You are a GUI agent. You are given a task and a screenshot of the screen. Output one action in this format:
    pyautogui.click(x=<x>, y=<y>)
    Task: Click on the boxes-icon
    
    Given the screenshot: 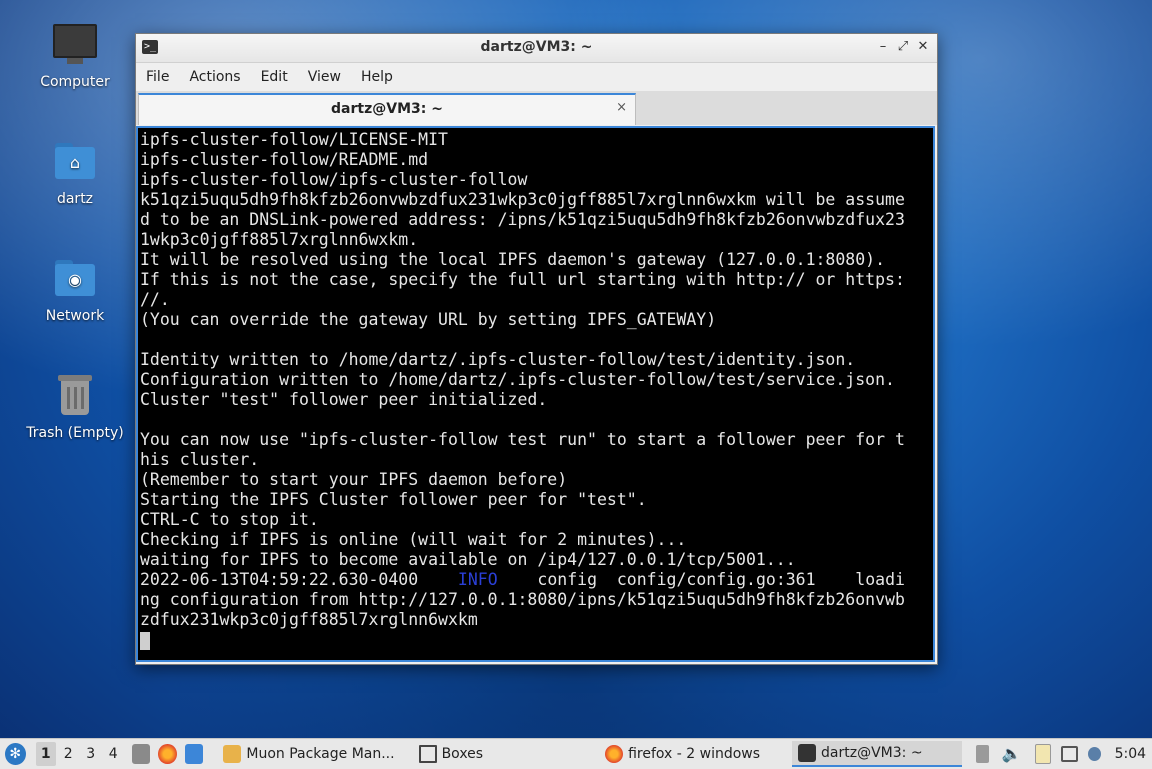 What is the action you would take?
    pyautogui.click(x=427, y=754)
    